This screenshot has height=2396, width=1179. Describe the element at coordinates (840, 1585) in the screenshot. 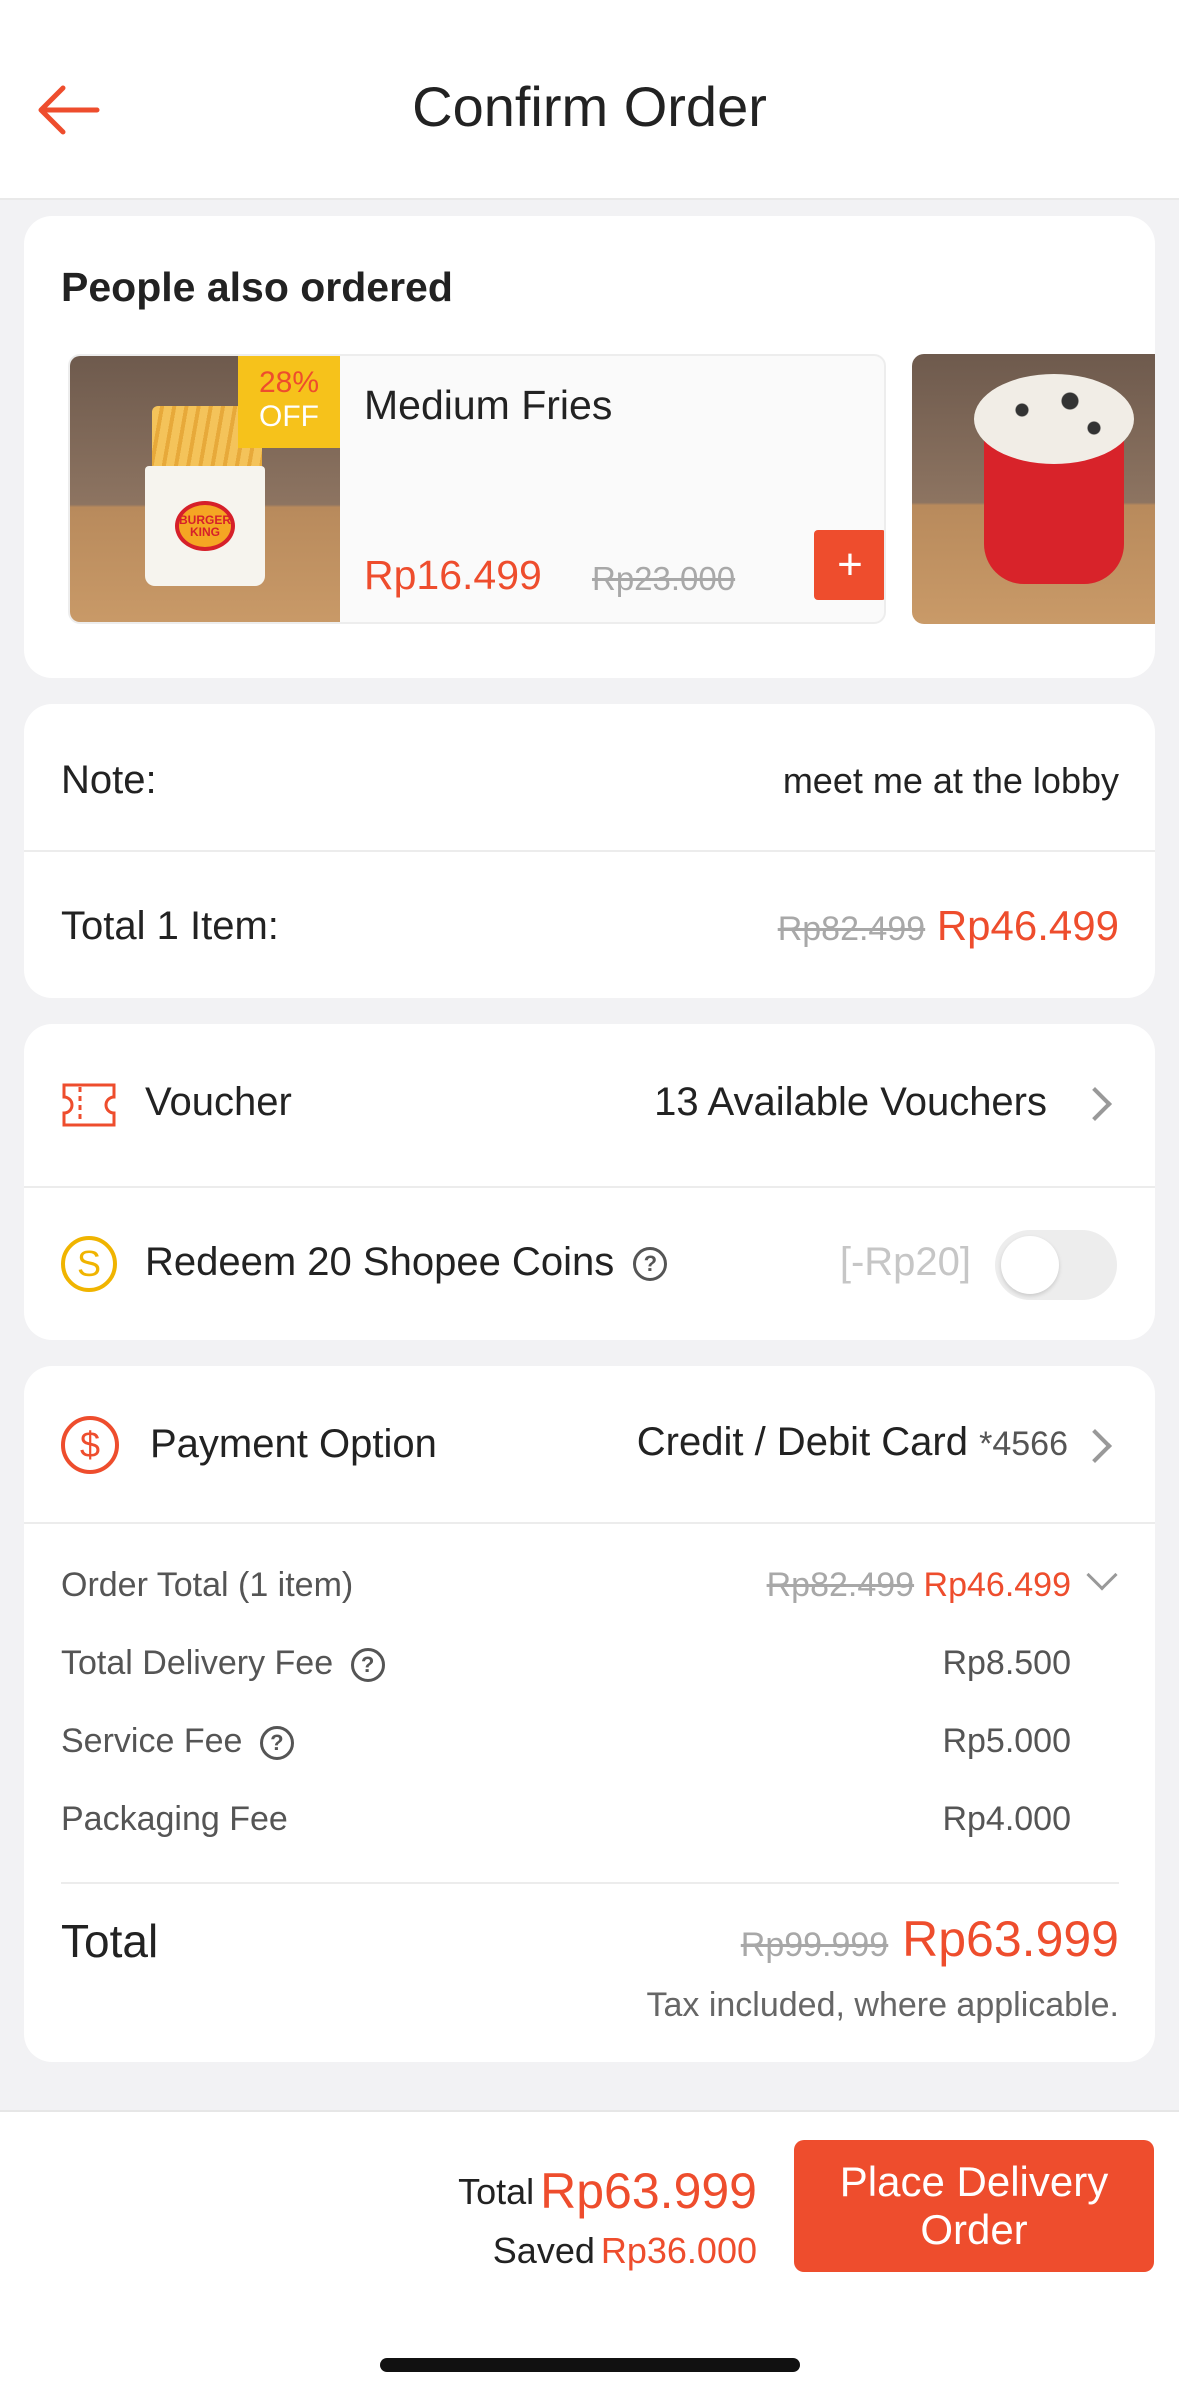

I see `order-total-old: Rp82.499` at that location.